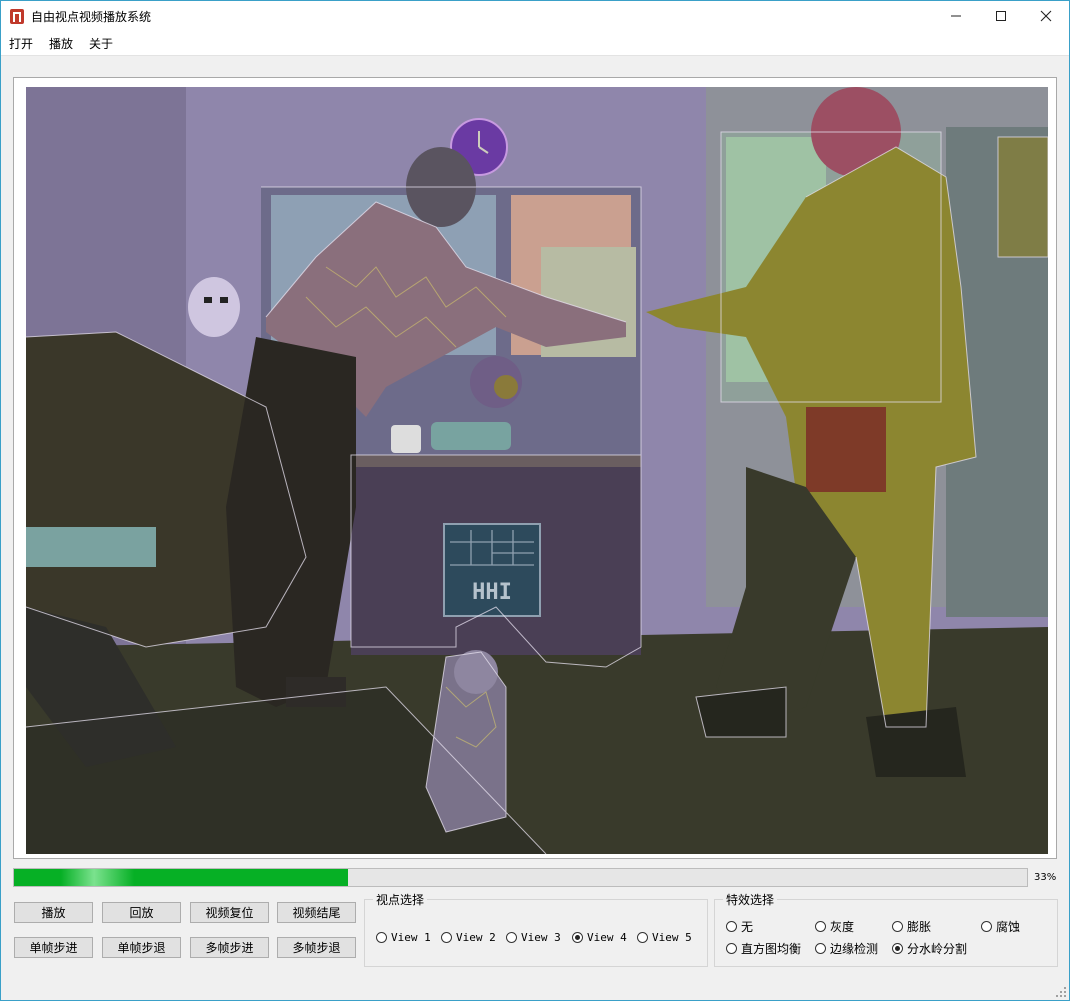  I want to click on hhi-sign-text: HHI, so click(492, 592).